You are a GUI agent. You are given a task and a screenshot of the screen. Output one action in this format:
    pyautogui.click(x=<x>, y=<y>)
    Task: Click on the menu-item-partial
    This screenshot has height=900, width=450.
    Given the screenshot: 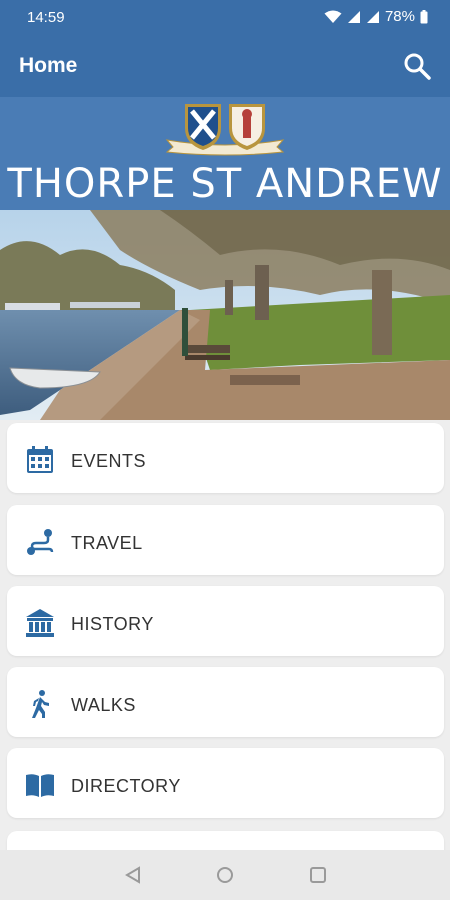 What is the action you would take?
    pyautogui.click(x=225, y=840)
    